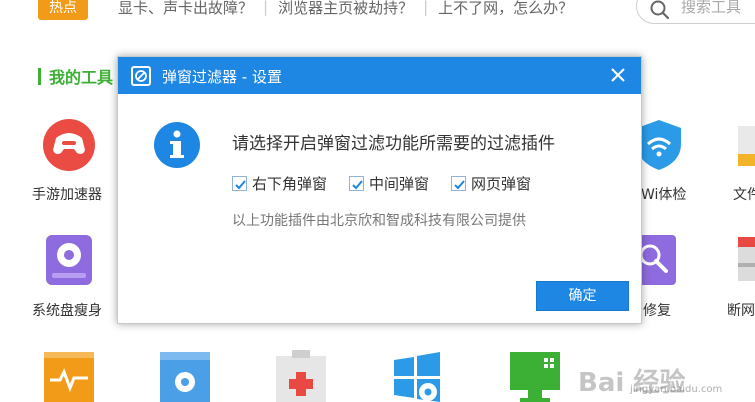 The height and width of the screenshot is (402, 755). I want to click on option-label: 右下角弹窗, so click(290, 184).